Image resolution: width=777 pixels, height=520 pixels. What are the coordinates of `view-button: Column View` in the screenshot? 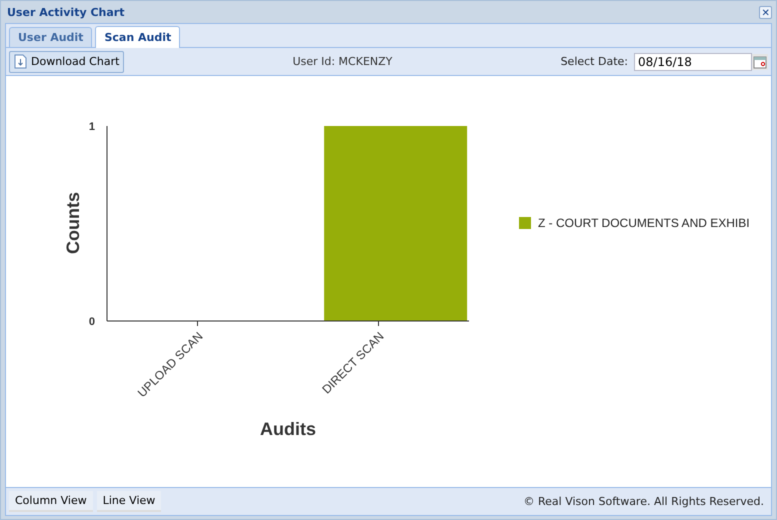 It's located at (51, 501).